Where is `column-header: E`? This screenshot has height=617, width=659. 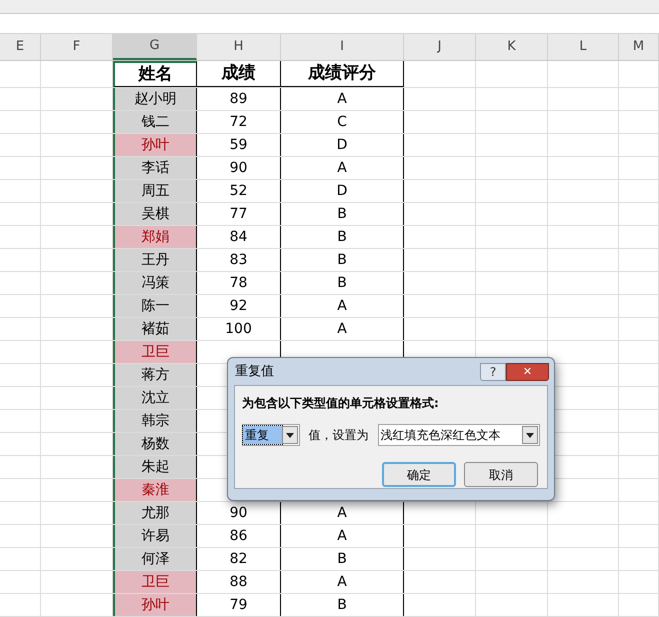 column-header: E is located at coordinates (20, 47).